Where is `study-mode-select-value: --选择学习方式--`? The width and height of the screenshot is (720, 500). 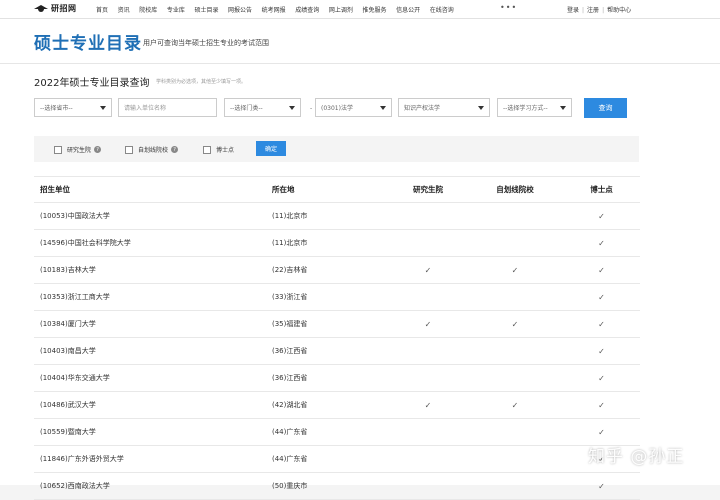 study-mode-select-value: --选择学习方式-- is located at coordinates (525, 108).